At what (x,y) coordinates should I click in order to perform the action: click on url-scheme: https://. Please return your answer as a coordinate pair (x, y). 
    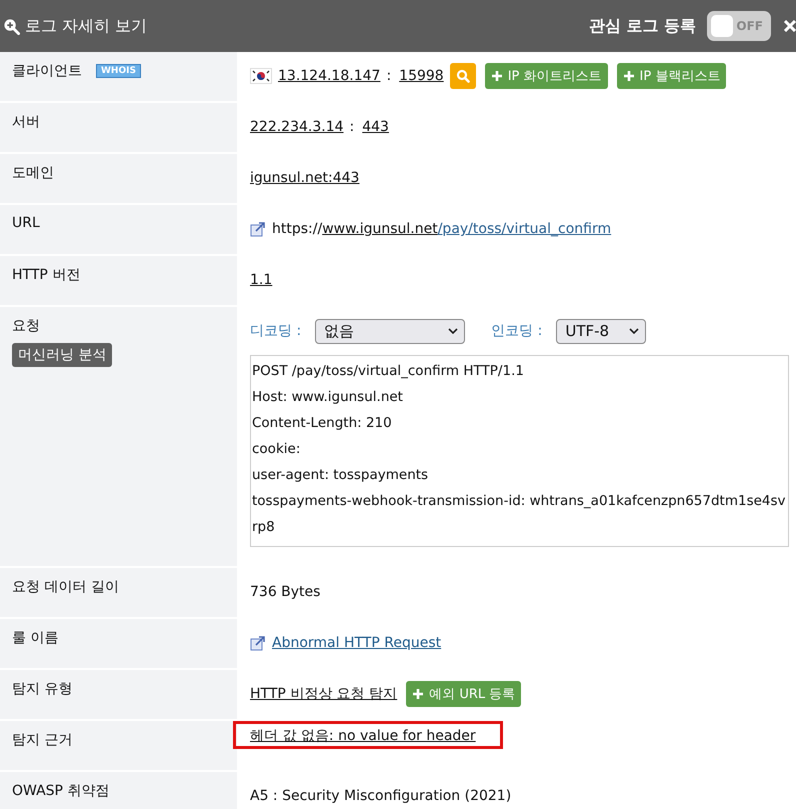
    Looking at the image, I should click on (297, 229).